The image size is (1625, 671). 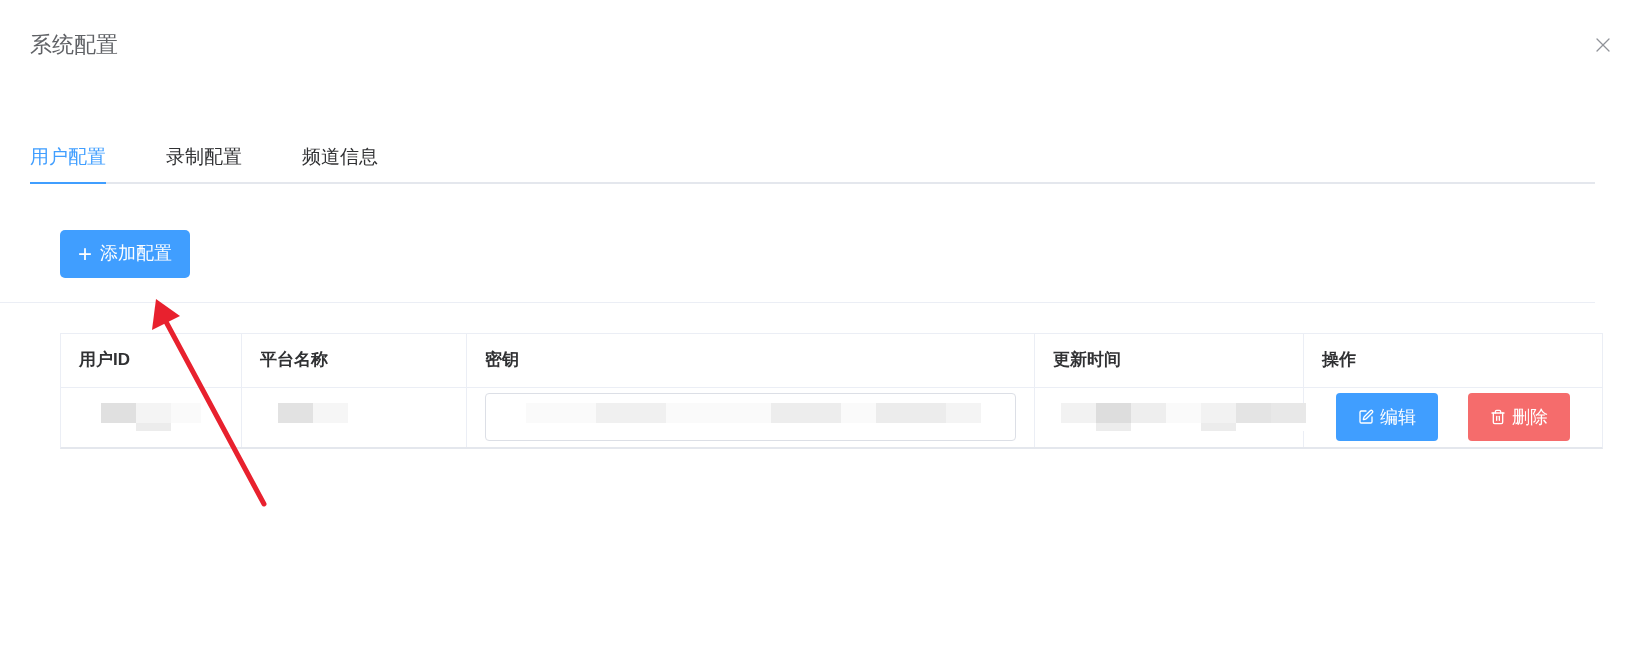 I want to click on column-header: 更新时间, so click(x=1087, y=360).